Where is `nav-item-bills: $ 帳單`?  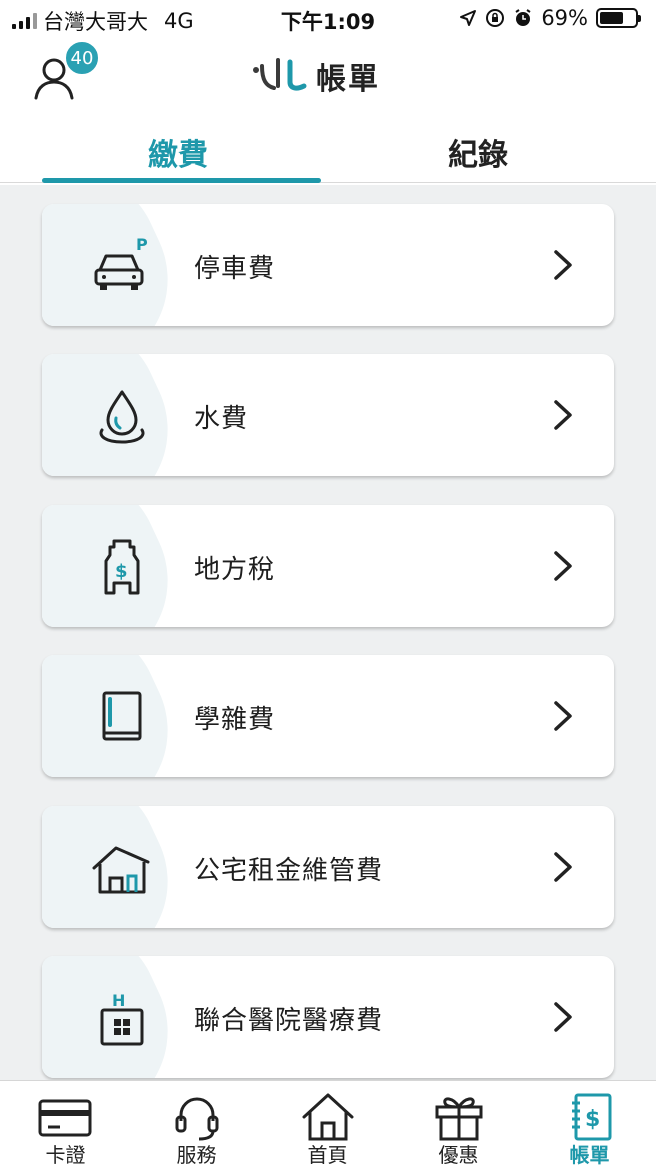
nav-item-bills: $ 帳單 is located at coordinates (589, 1124).